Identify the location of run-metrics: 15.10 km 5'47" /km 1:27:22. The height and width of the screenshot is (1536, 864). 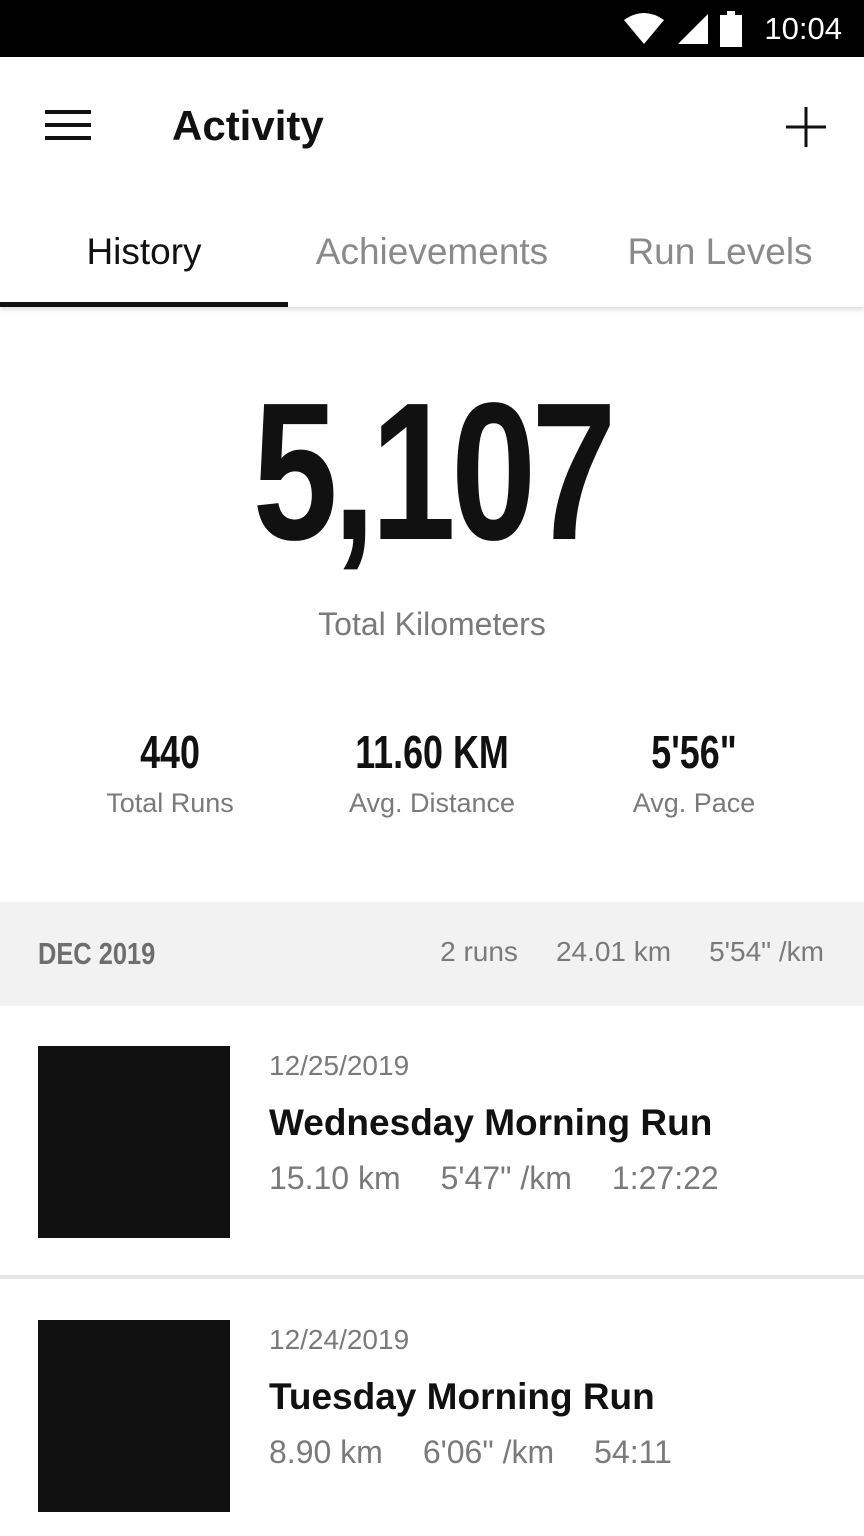
(494, 1178).